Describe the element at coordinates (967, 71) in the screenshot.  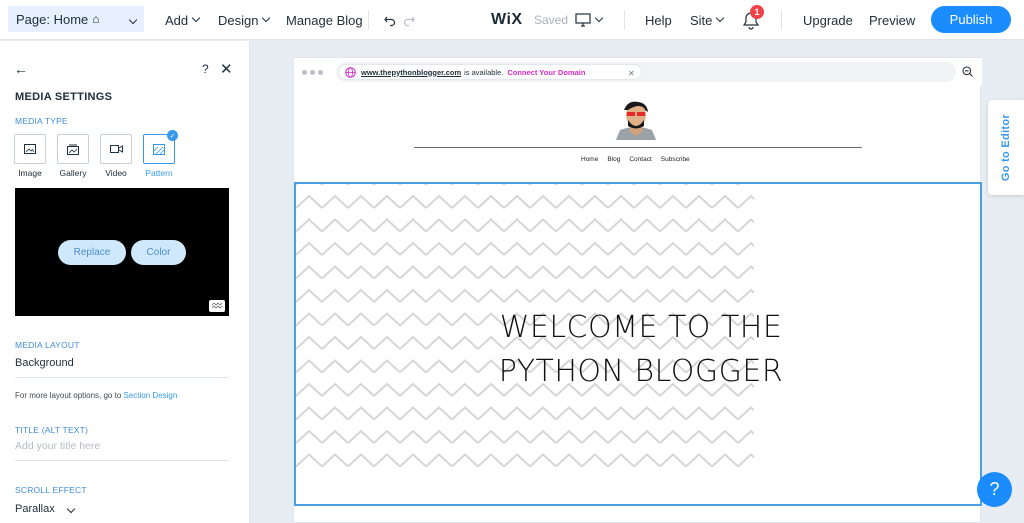
I see `zoom-icon` at that location.